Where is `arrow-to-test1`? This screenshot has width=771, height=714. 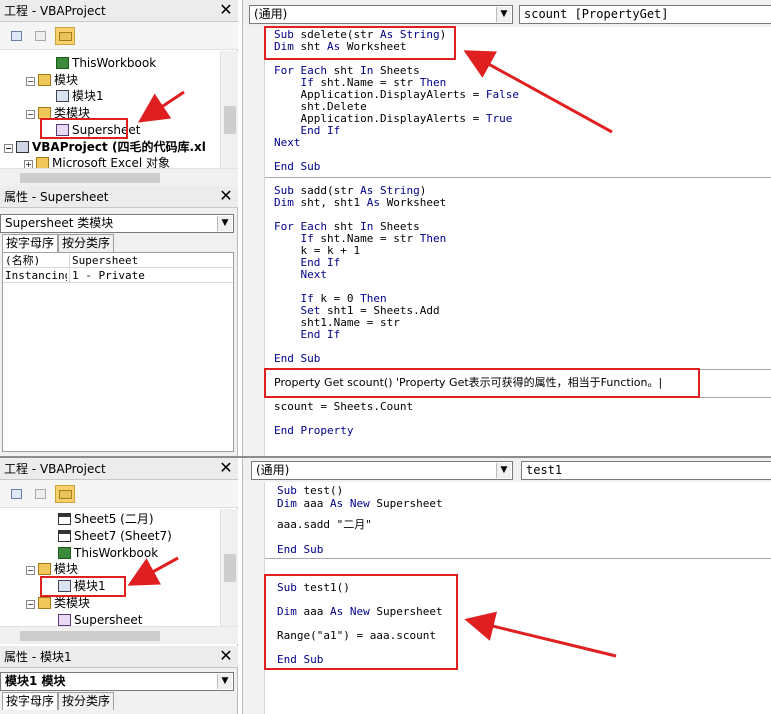 arrow-to-test1 is located at coordinates (540, 634).